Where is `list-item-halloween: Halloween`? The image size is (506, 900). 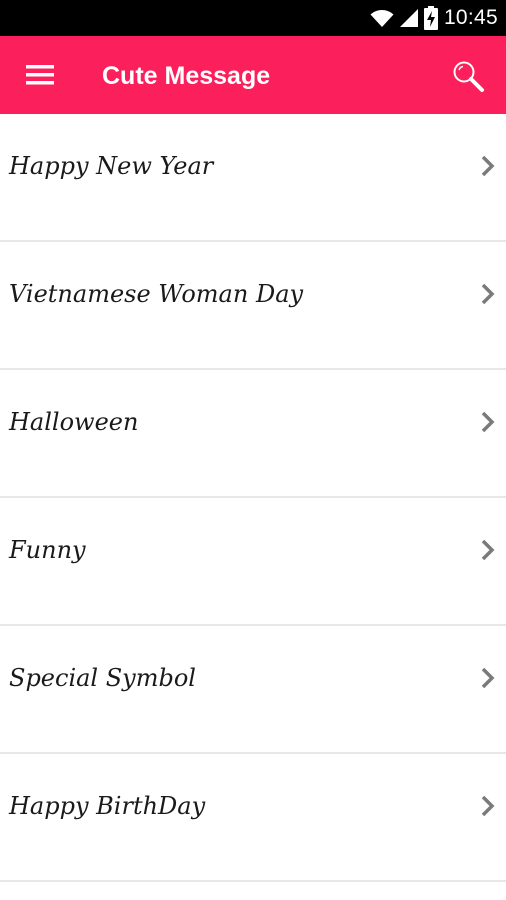
list-item-halloween: Halloween is located at coordinates (253, 434).